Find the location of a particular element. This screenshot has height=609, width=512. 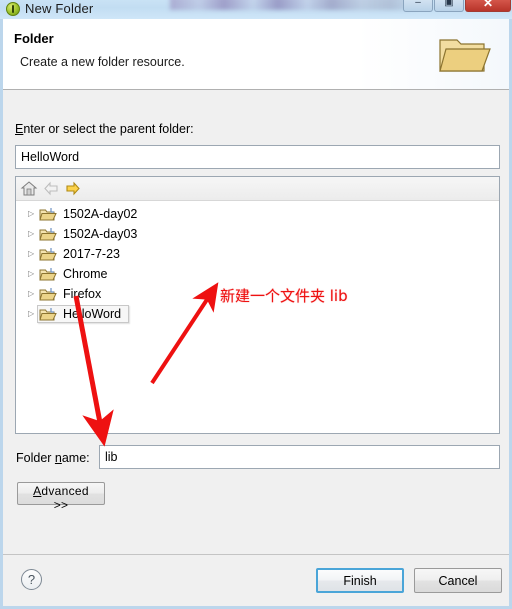

close-button: ✕ is located at coordinates (488, 6).